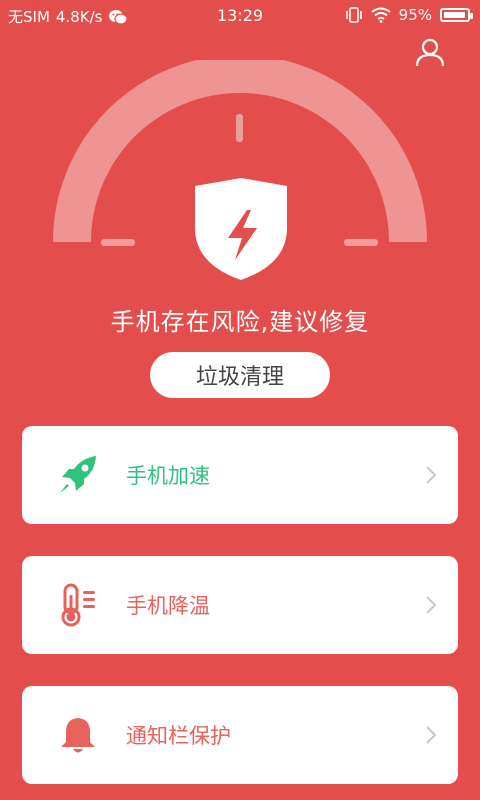 Image resolution: width=480 pixels, height=800 pixels. Describe the element at coordinates (240, 735) in the screenshot. I see `notification-protect-card: 通知栏保护` at that location.